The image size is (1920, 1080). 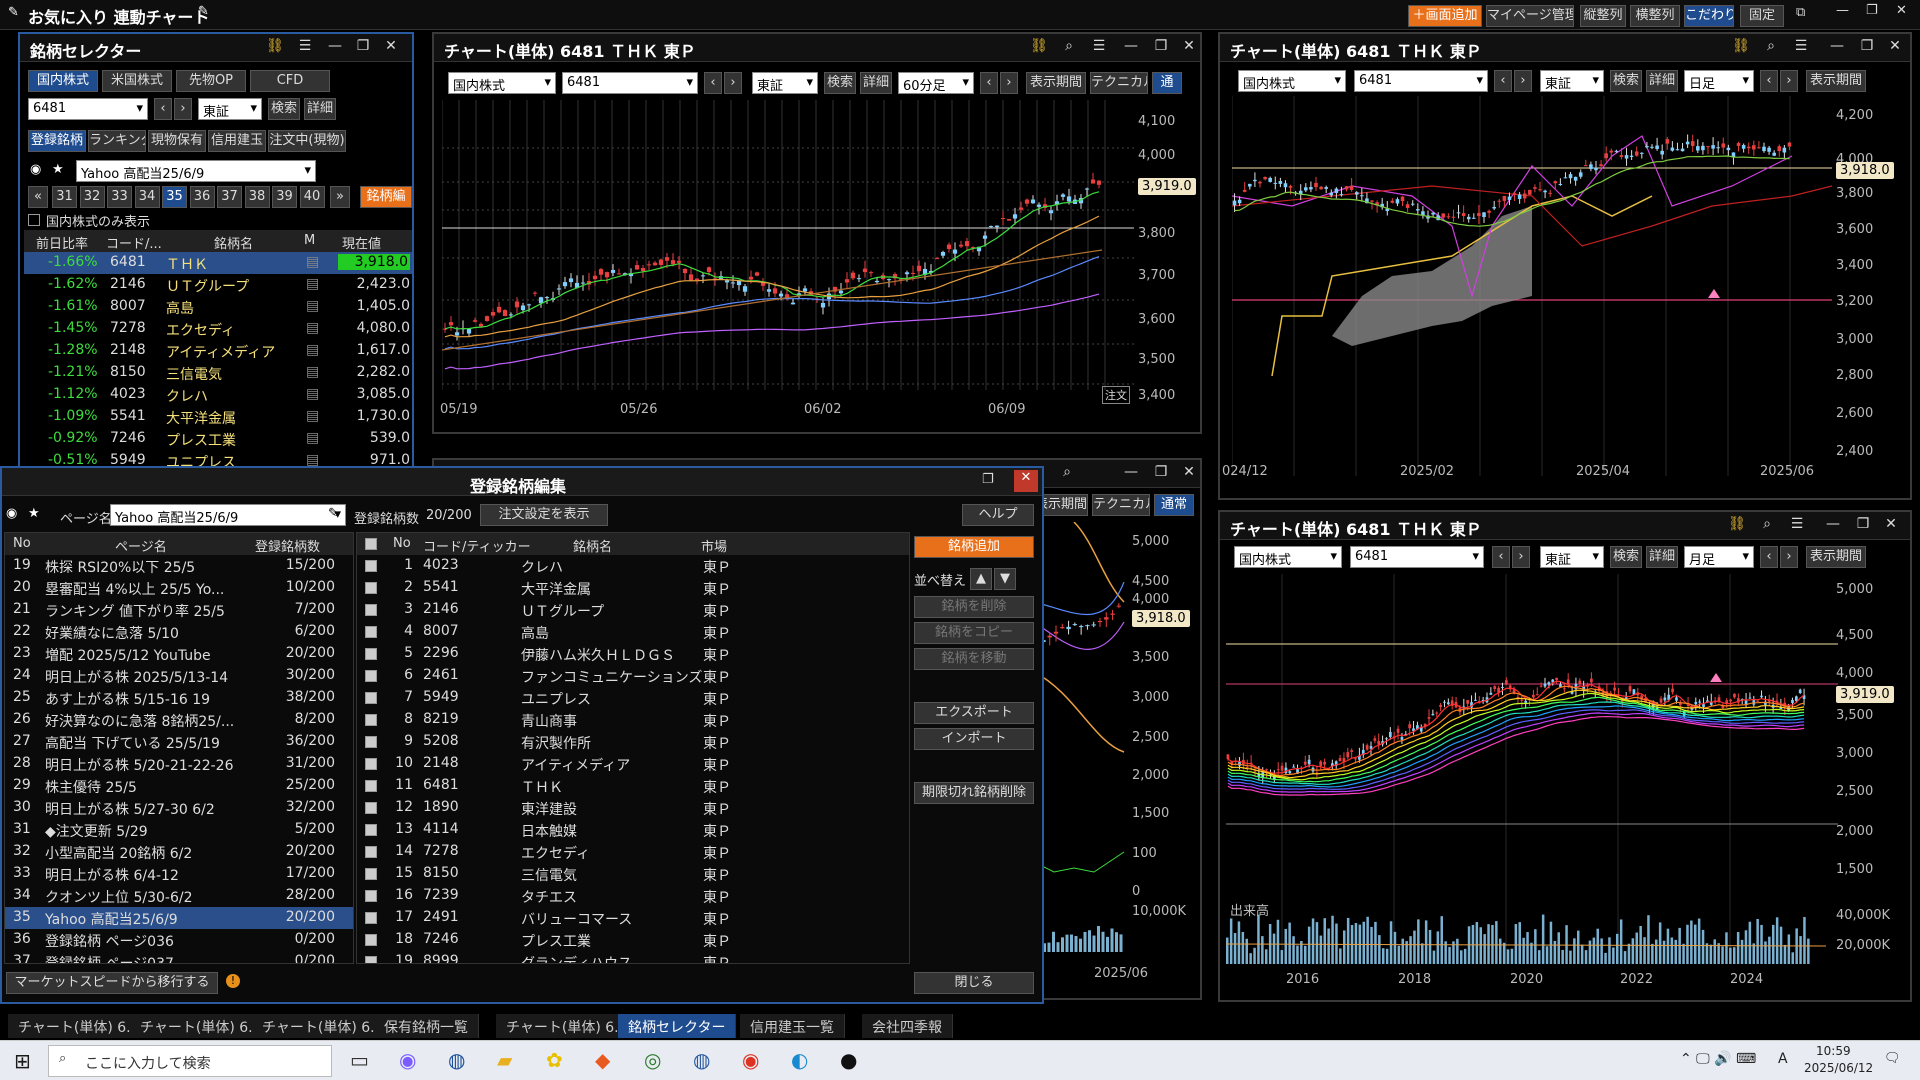 What do you see at coordinates (386, 197) in the screenshot?
I see `edit-button: 銘柄編` at bounding box center [386, 197].